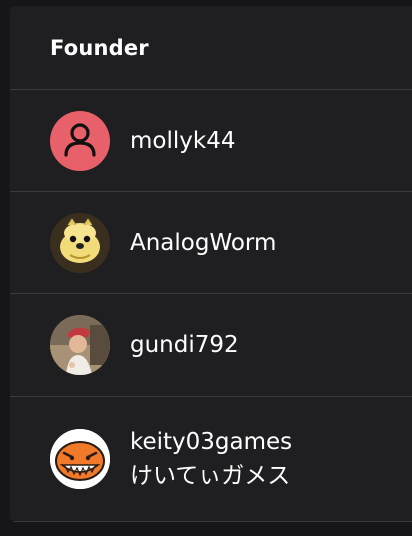  What do you see at coordinates (80, 459) in the screenshot?
I see `orange-monster-avatar` at bounding box center [80, 459].